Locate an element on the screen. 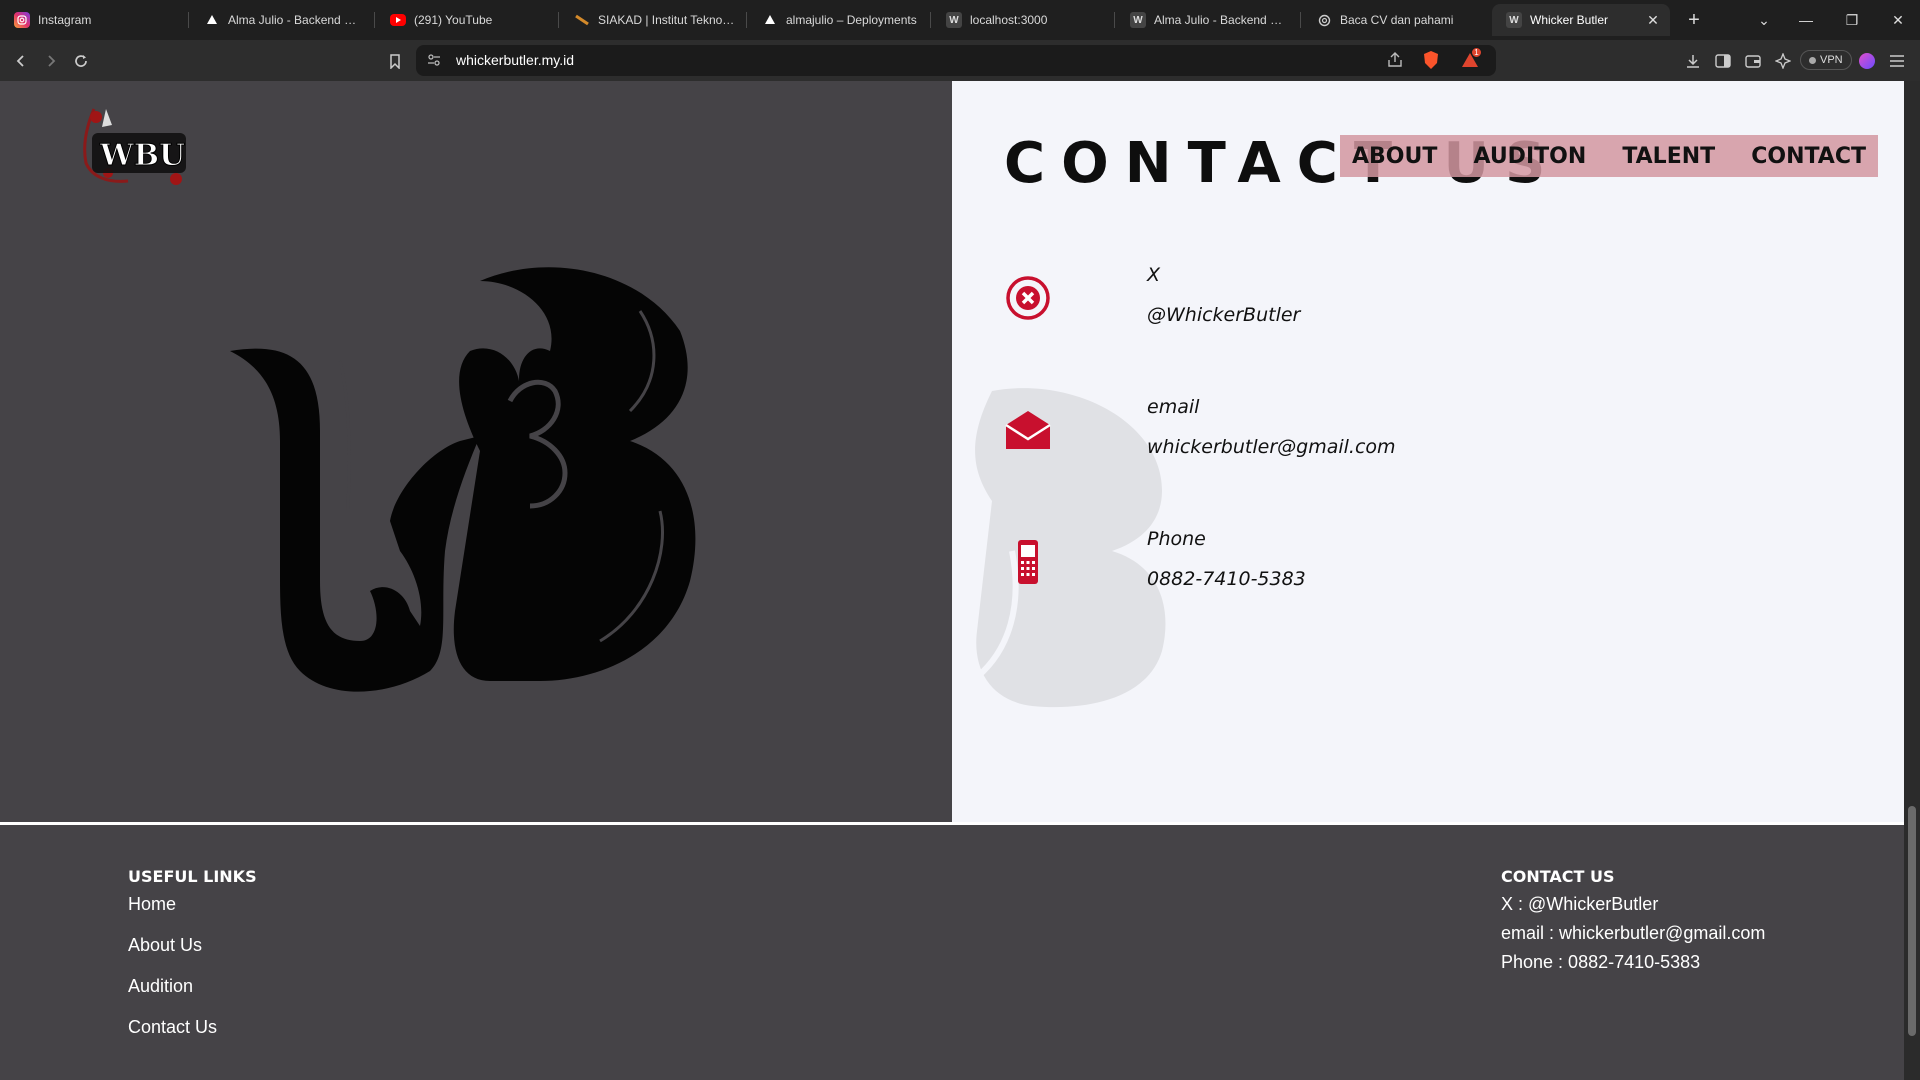  notification-badge: 1 is located at coordinates (1476, 52).